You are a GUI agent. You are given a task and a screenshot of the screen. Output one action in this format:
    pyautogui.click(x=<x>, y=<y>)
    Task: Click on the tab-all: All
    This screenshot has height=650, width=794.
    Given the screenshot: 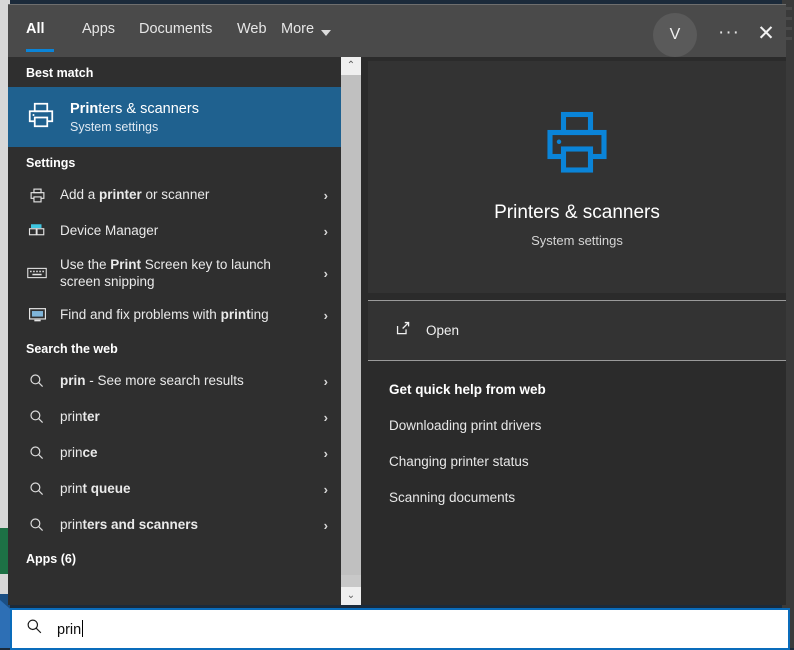 What is the action you would take?
    pyautogui.click(x=35, y=29)
    